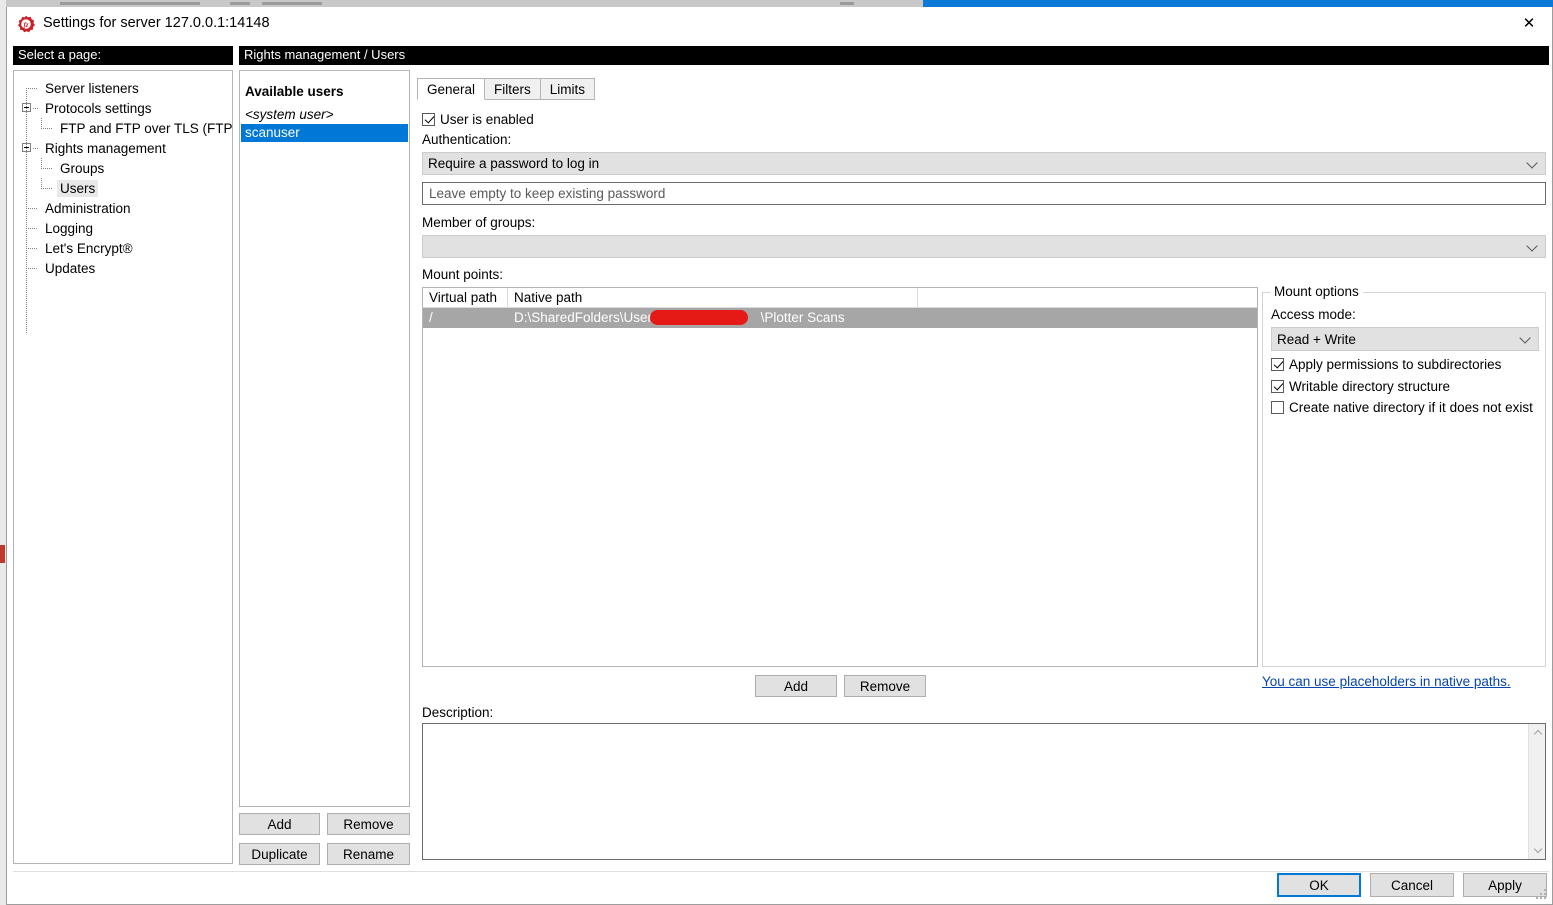 The width and height of the screenshot is (1553, 905). I want to click on tab-strip: General Filters Limits, so click(506, 89).